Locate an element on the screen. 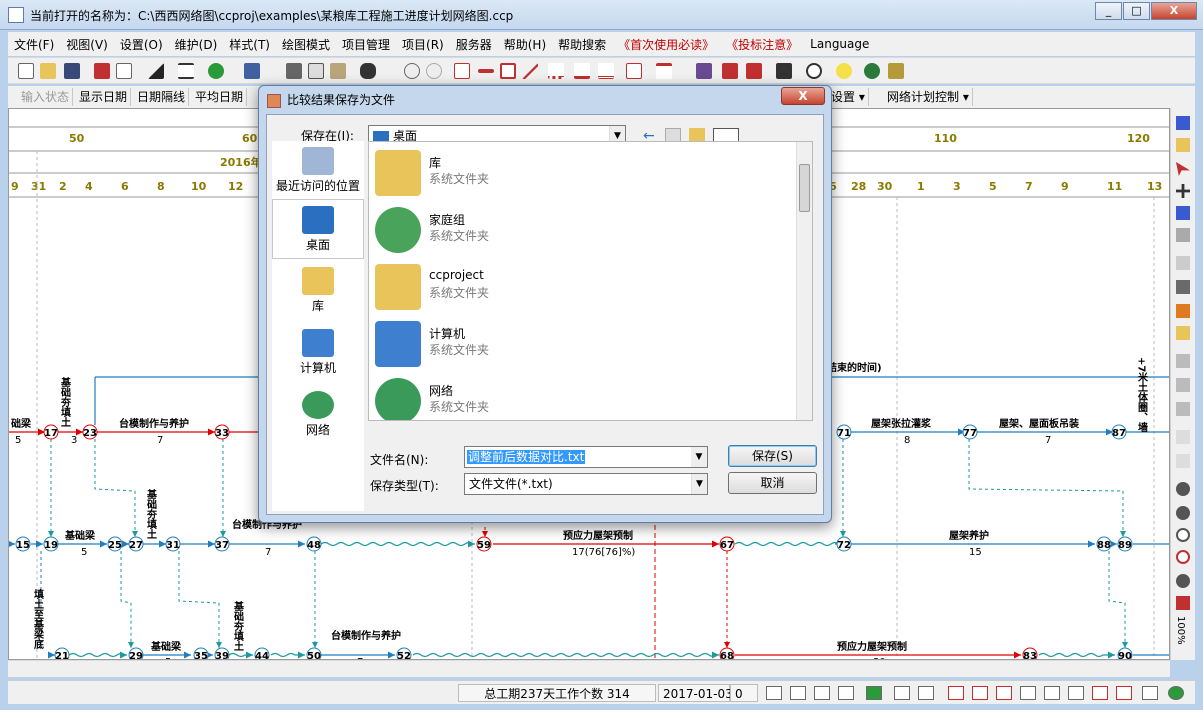 This screenshot has width=1203, height=710. list-item: 网络 系统文件夹 is located at coordinates (583, 397).